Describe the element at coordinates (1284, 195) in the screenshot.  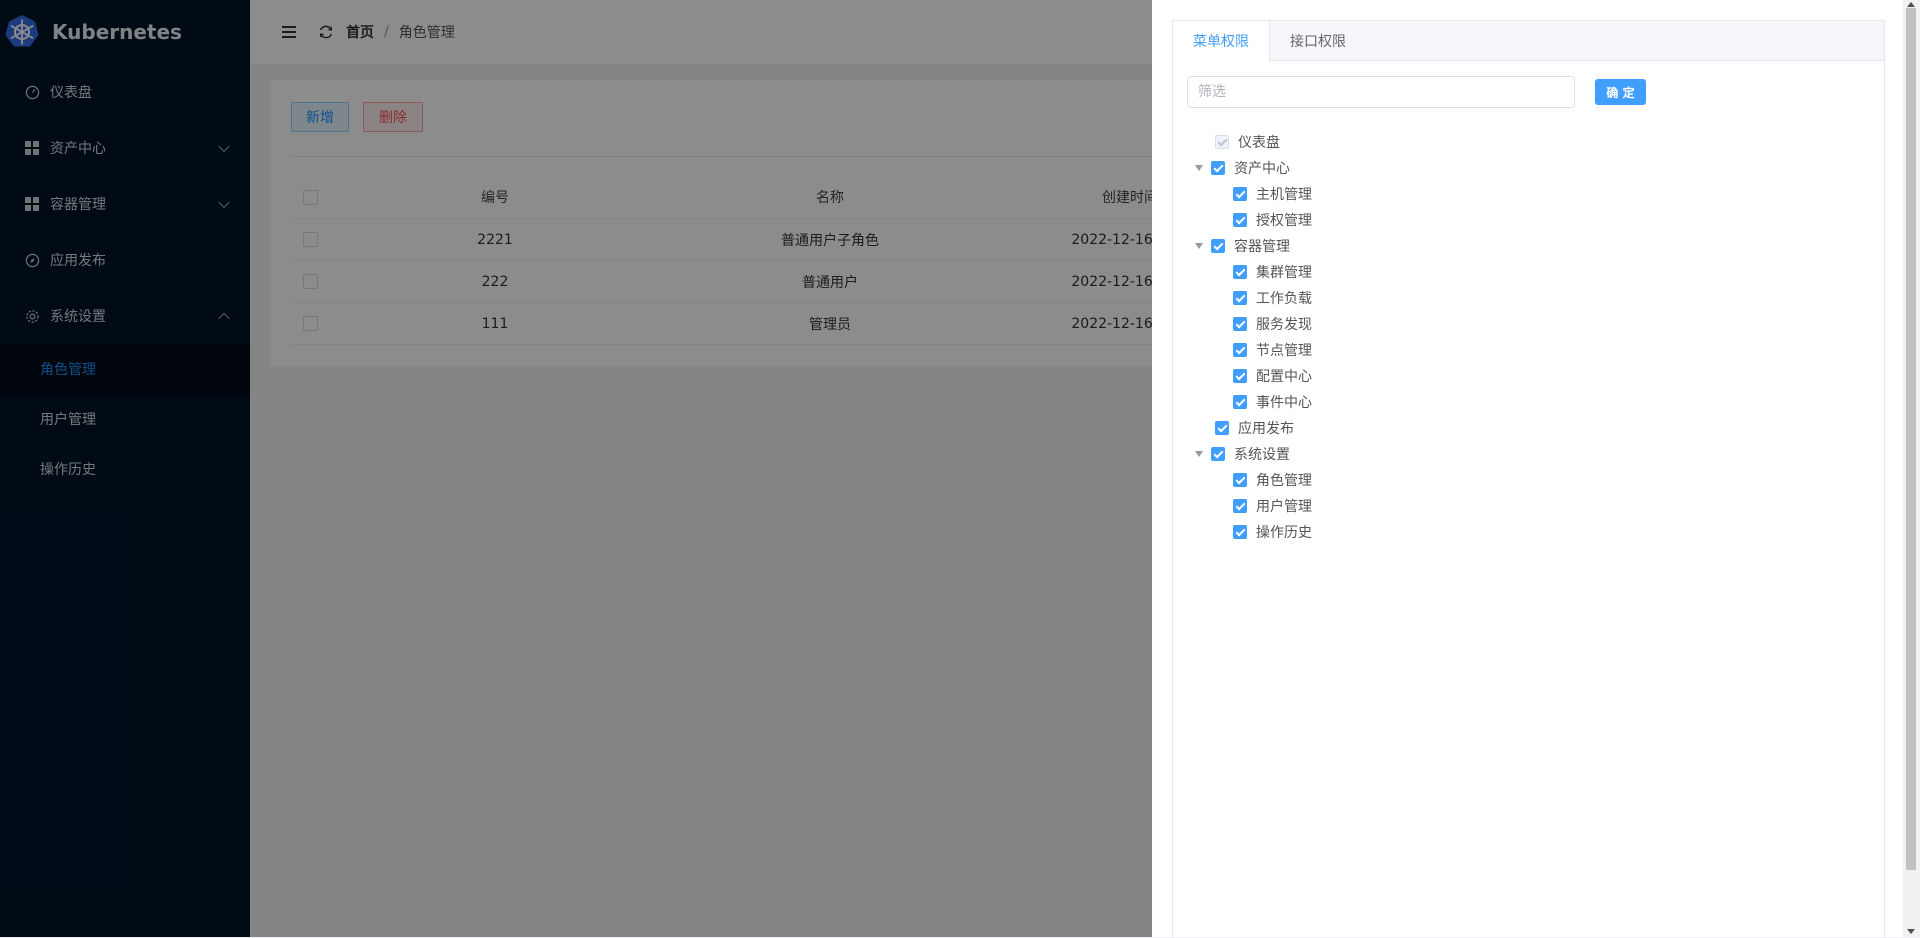
I see `tree-node-label: 主机管理` at that location.